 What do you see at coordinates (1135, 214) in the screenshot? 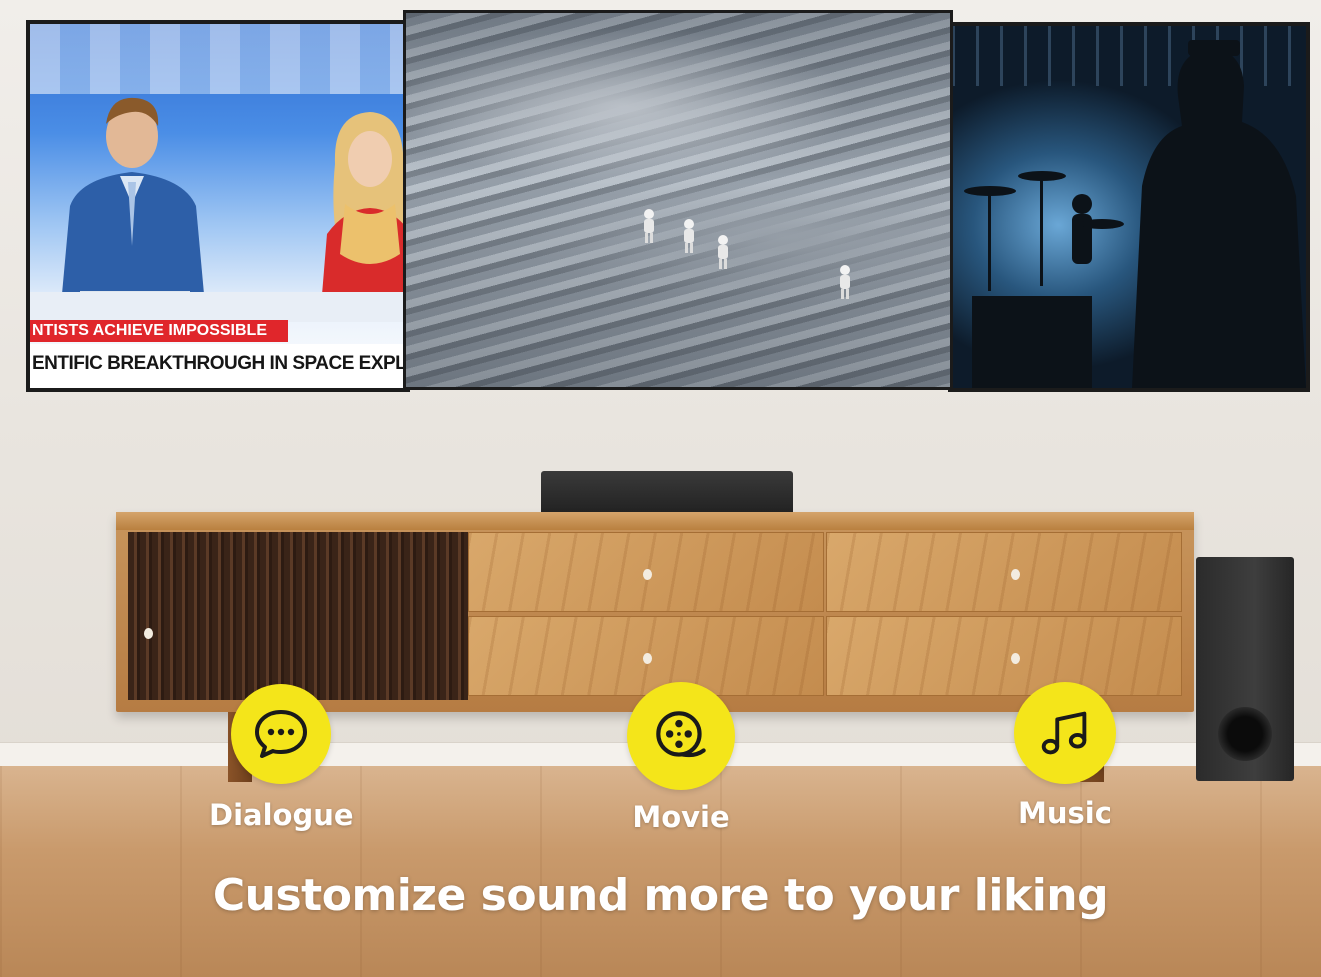
I see `drummer-silhouette` at bounding box center [1135, 214].